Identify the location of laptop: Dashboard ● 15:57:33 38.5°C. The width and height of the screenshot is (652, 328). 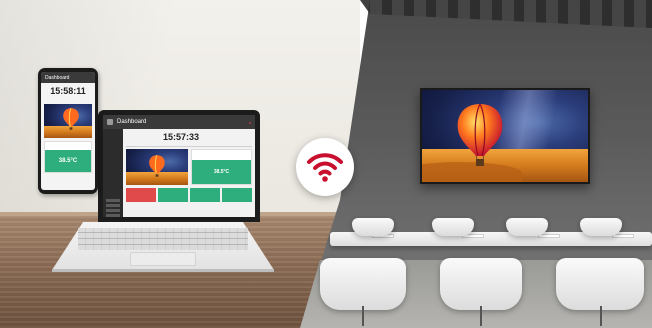
(179, 166).